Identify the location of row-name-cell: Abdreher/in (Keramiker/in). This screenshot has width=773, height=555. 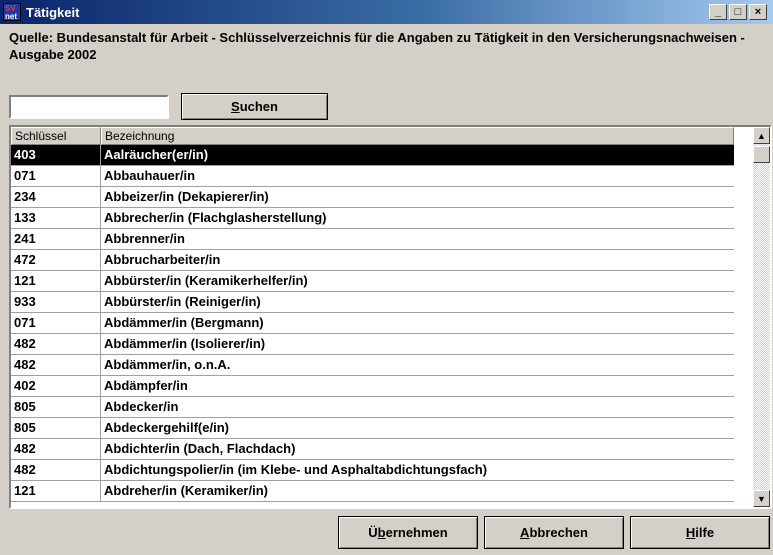
(186, 490).